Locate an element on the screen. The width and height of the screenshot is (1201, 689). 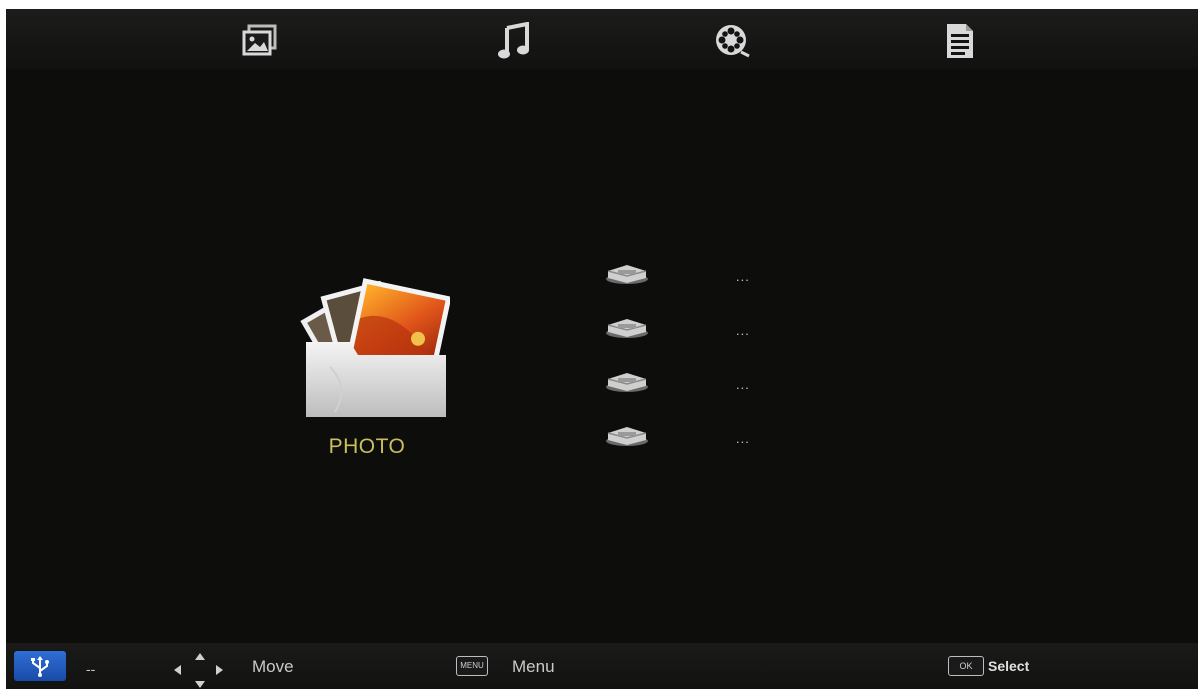
category-bar is located at coordinates (602, 39).